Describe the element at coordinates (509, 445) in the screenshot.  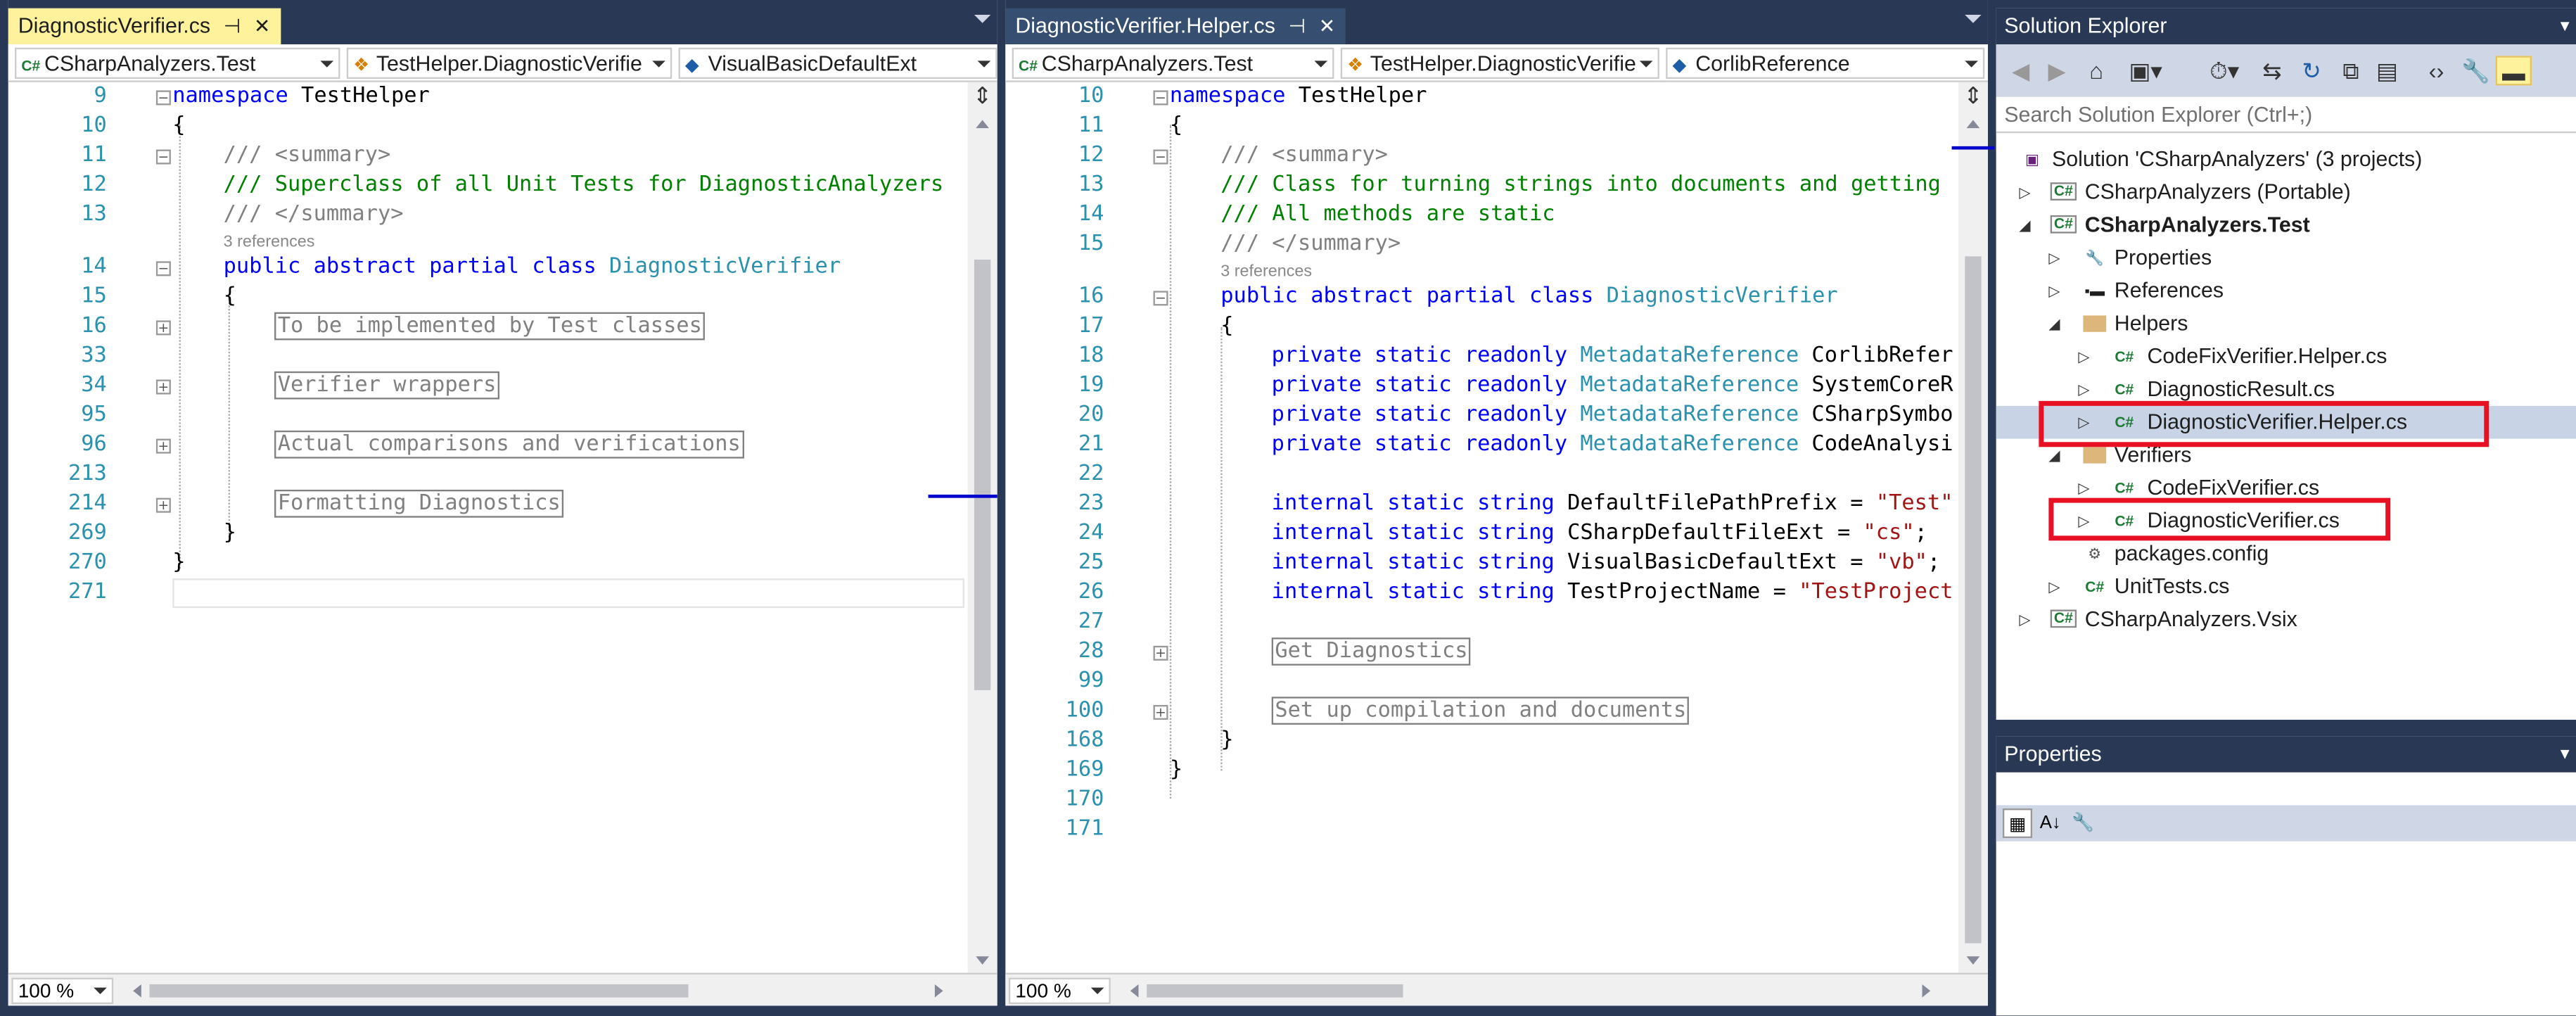
I see `collapsed-region: Actual comparisons and verifications` at that location.